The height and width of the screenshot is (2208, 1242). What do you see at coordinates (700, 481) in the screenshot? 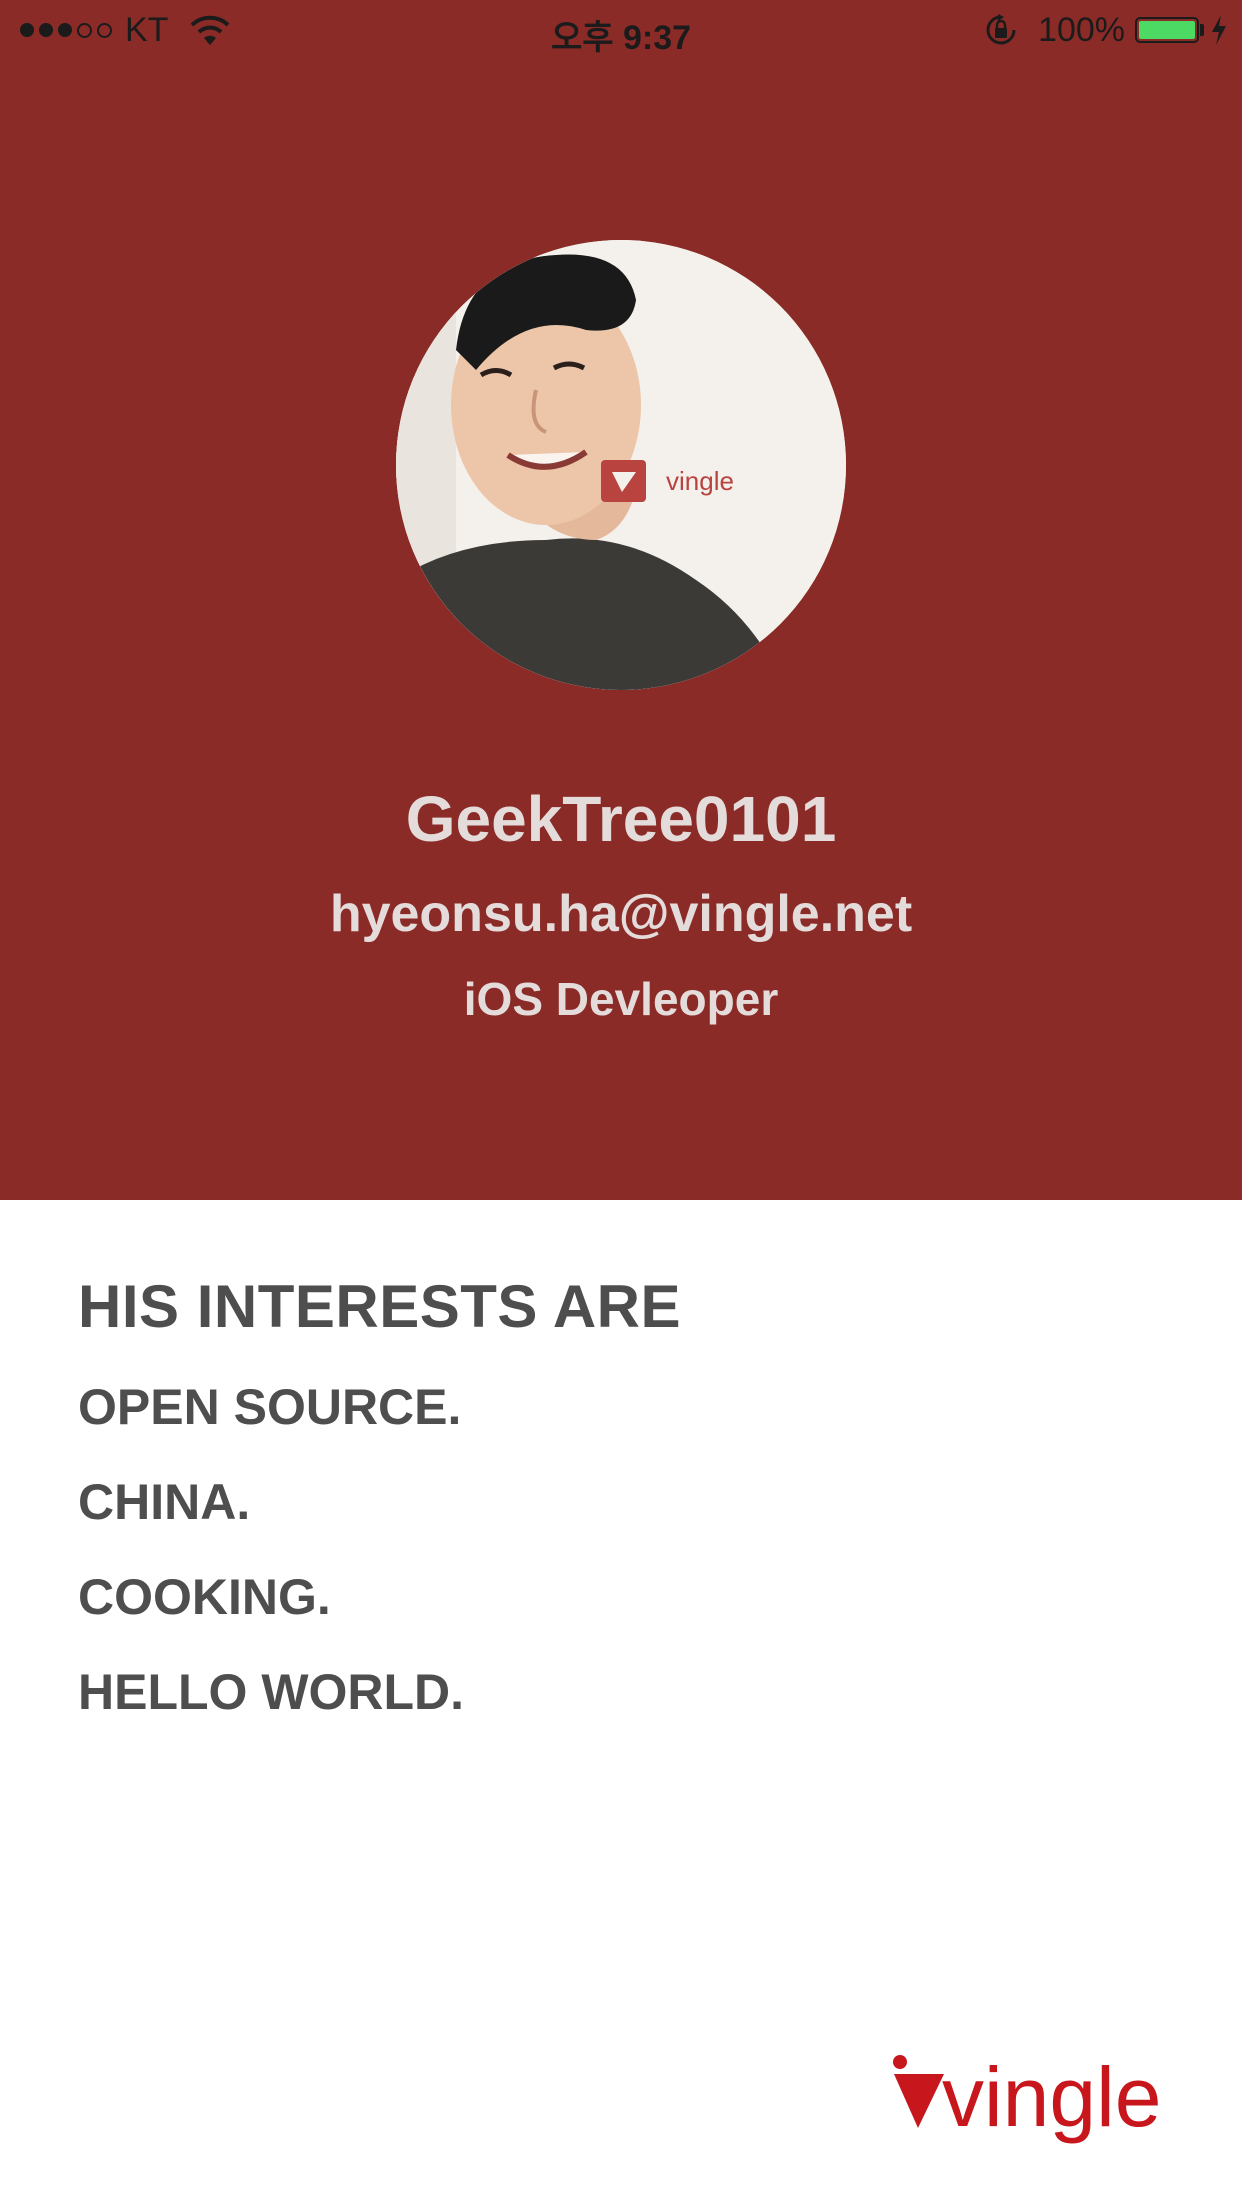
I see `svg-text: vingle` at bounding box center [700, 481].